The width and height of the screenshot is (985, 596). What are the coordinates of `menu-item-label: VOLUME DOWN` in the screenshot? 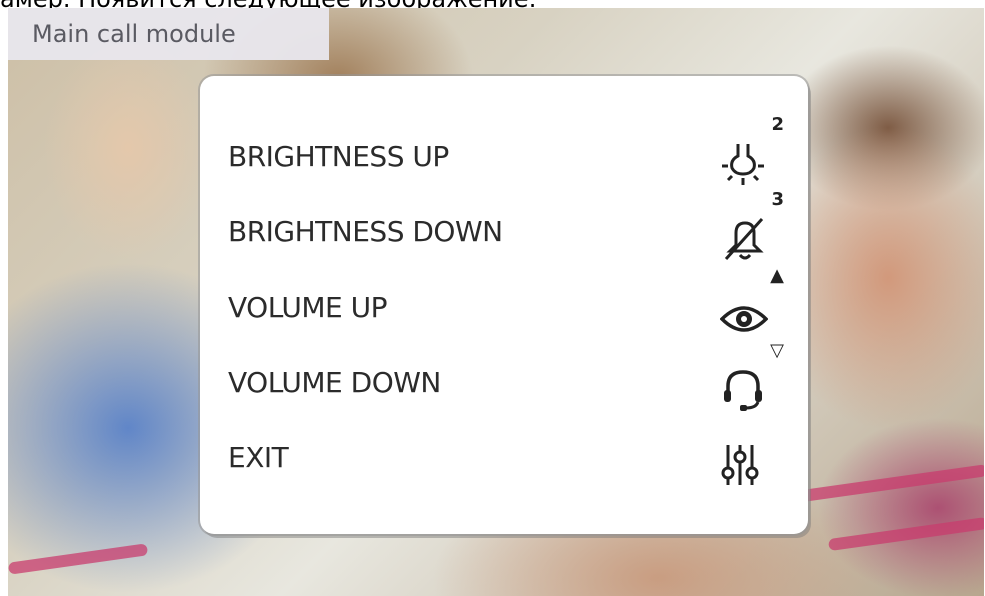 It's located at (334, 382).